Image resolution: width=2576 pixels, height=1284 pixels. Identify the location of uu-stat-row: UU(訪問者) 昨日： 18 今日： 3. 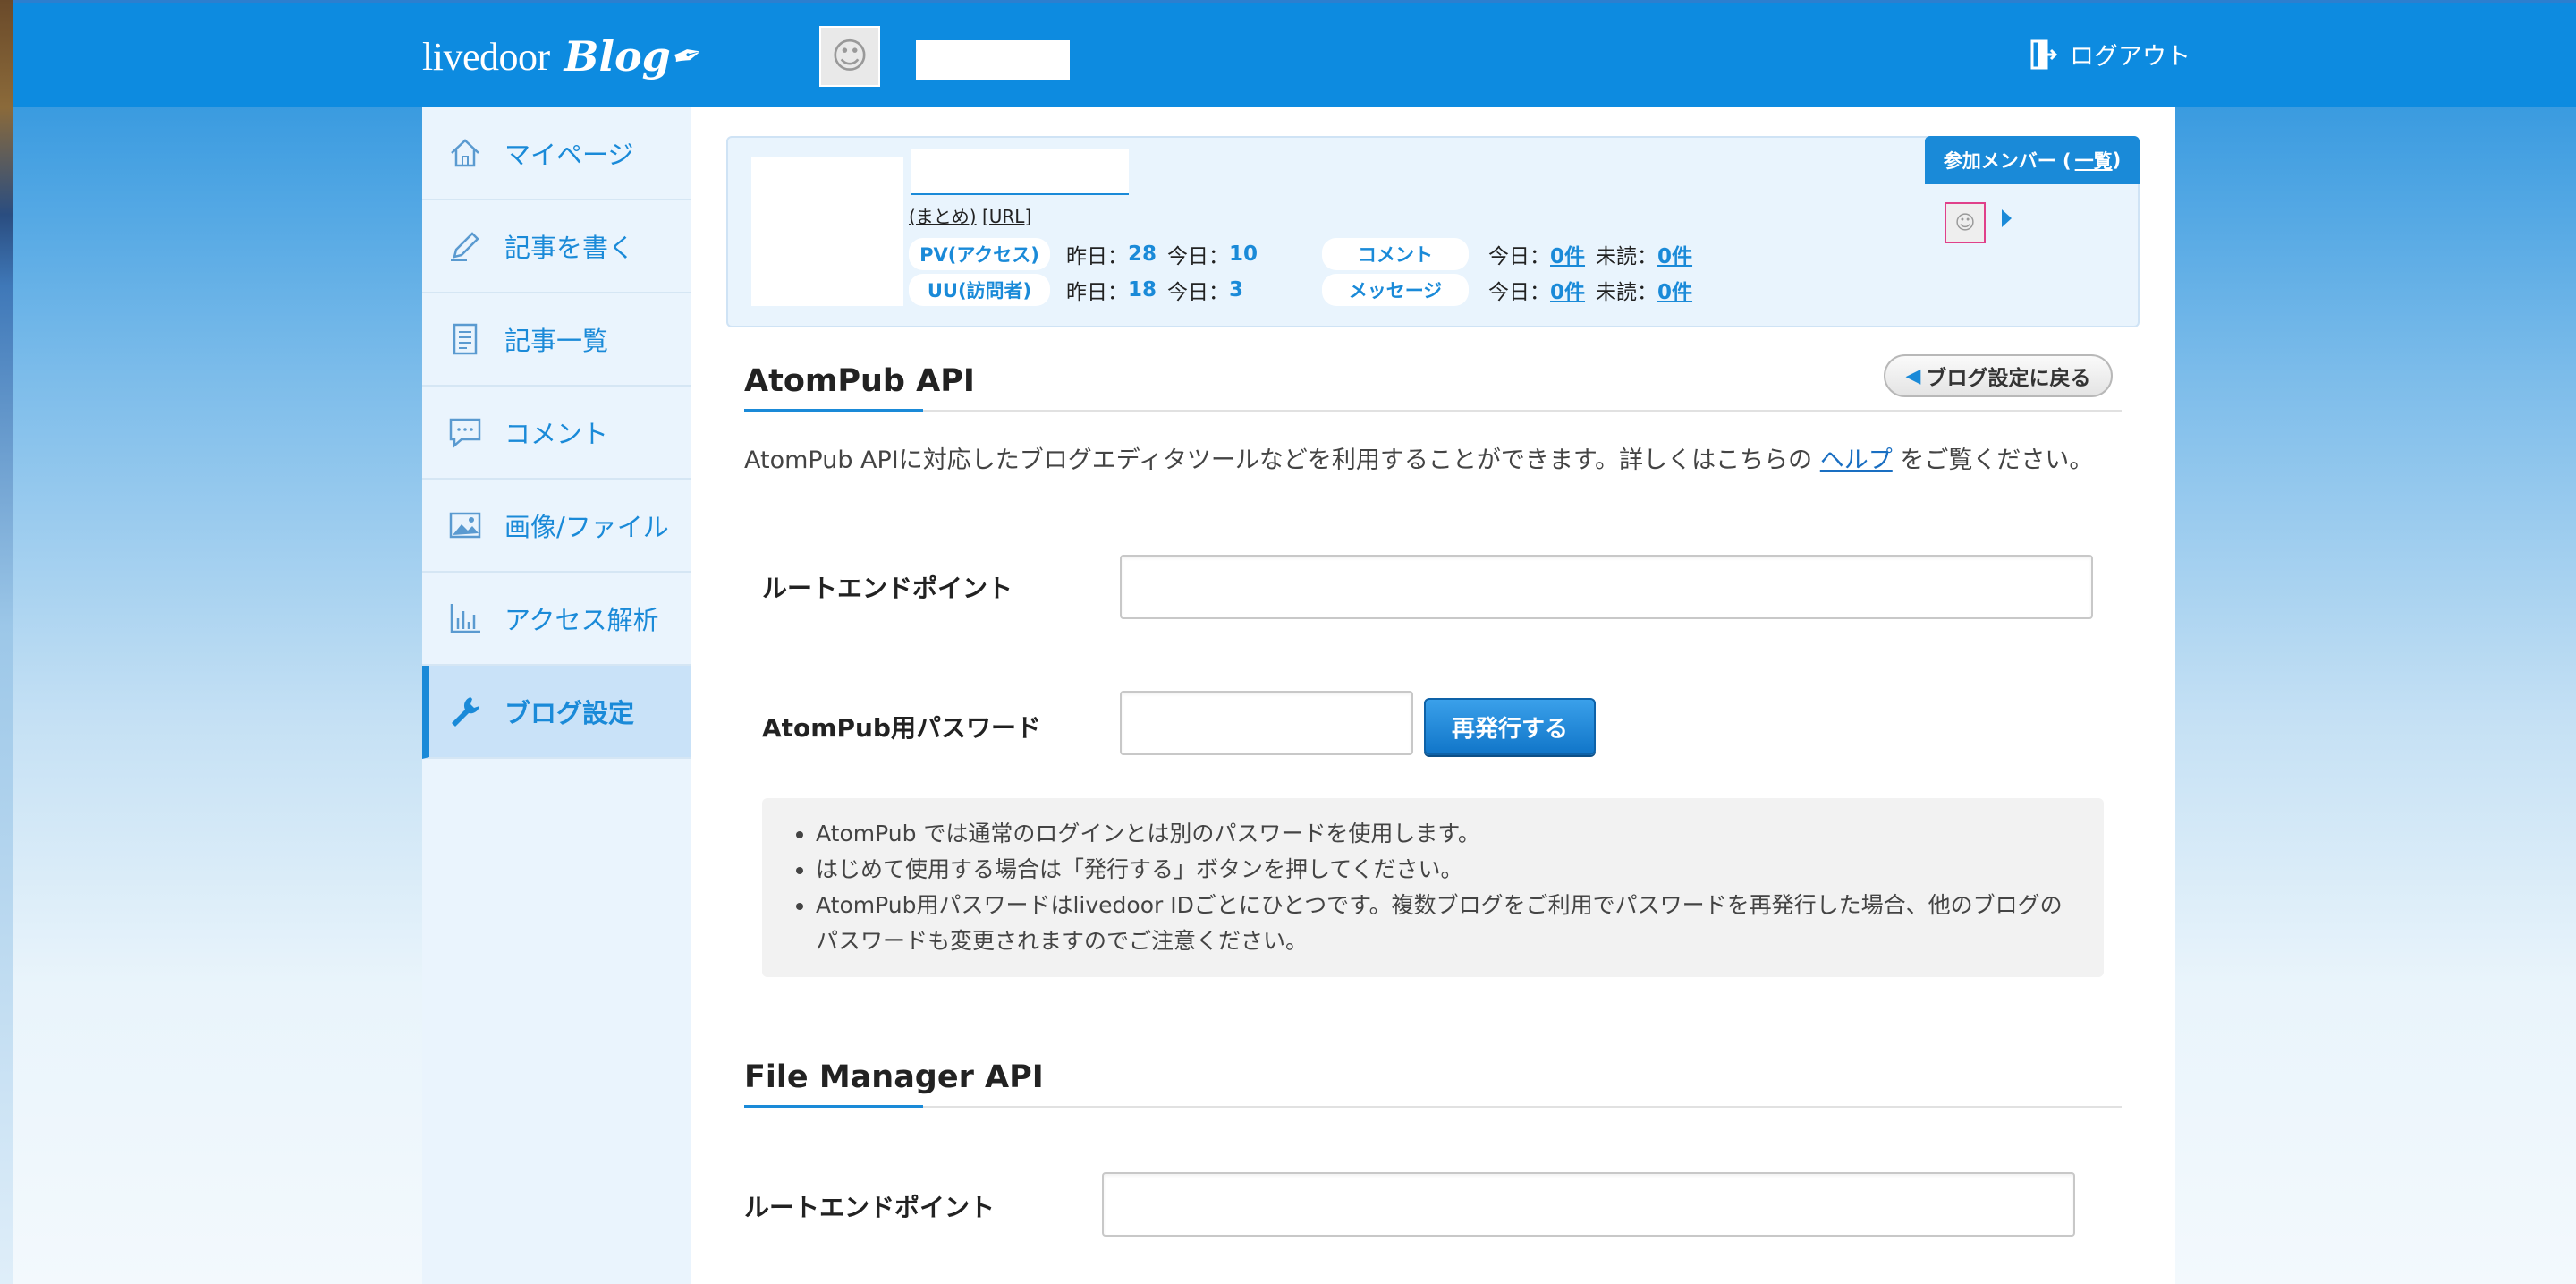
(1076, 290).